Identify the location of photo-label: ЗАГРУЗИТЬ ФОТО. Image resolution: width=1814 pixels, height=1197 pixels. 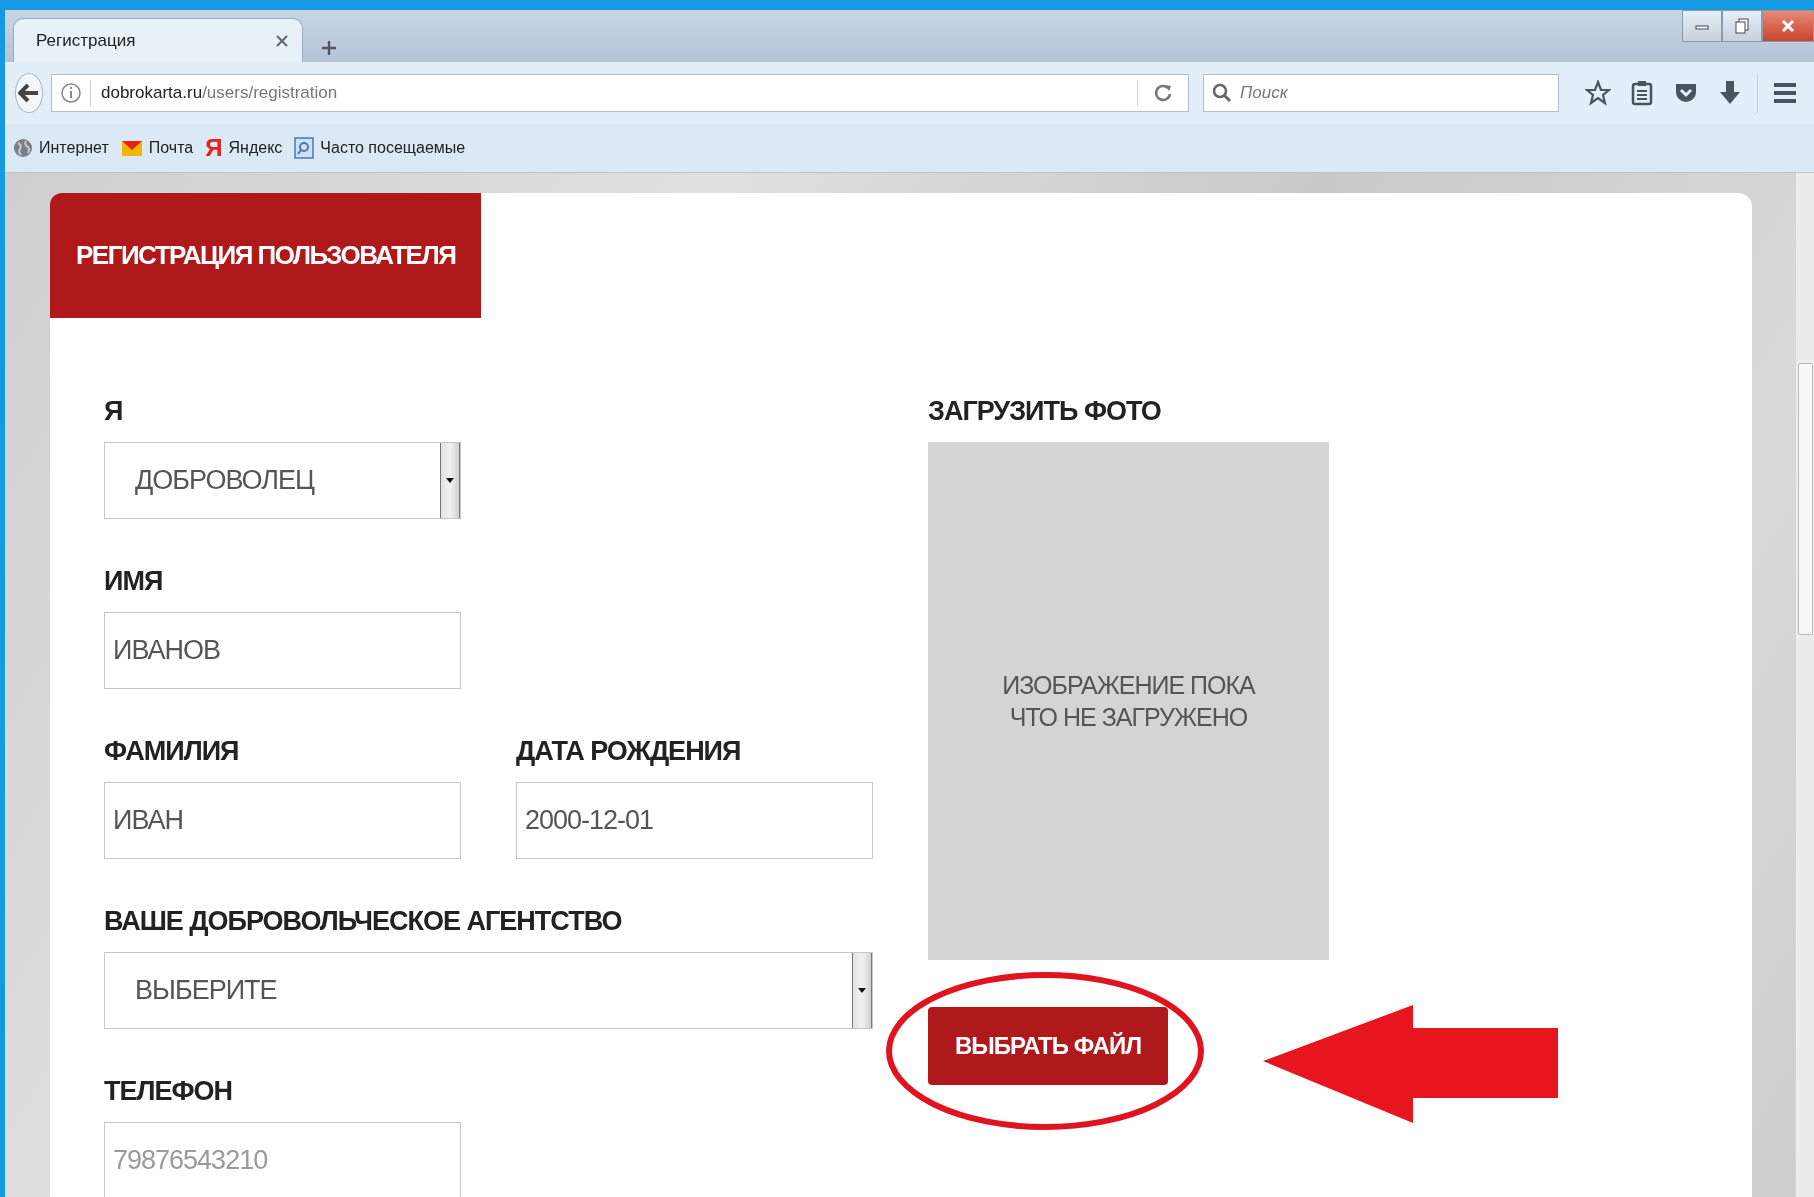
(1045, 411).